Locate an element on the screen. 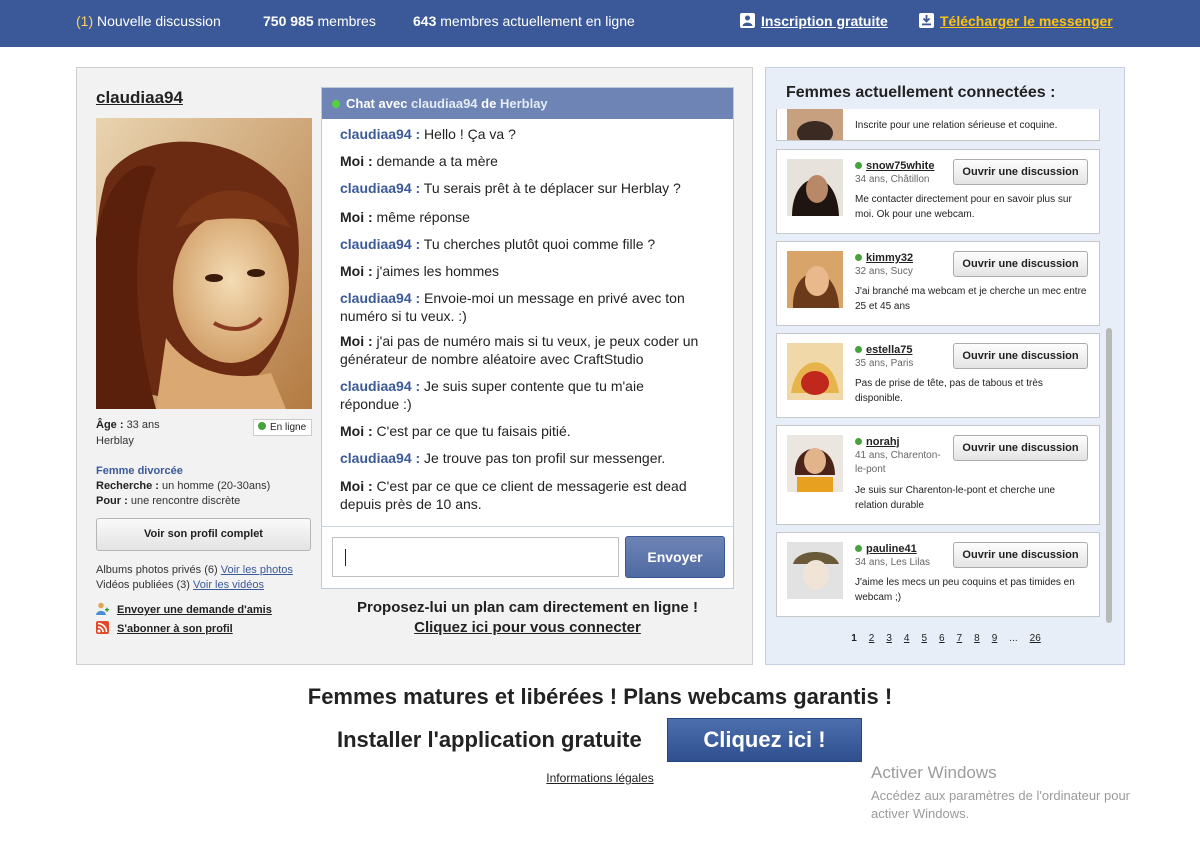 The height and width of the screenshot is (865, 1200). member-name: estella75 is located at coordinates (883, 350).